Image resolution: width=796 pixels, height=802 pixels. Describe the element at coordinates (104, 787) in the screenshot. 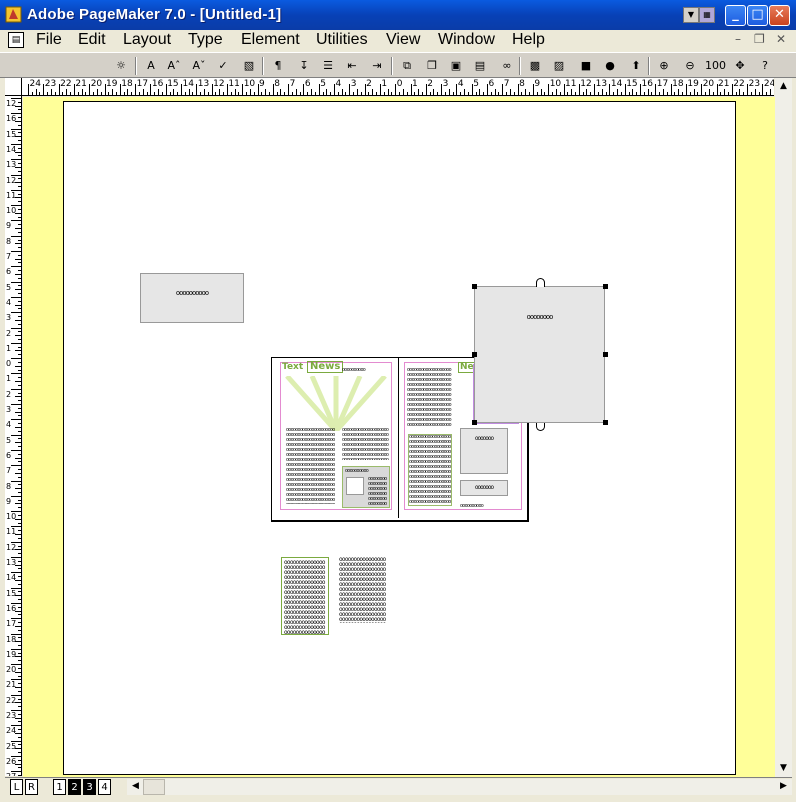

I see `page-tab-4: 4` at that location.